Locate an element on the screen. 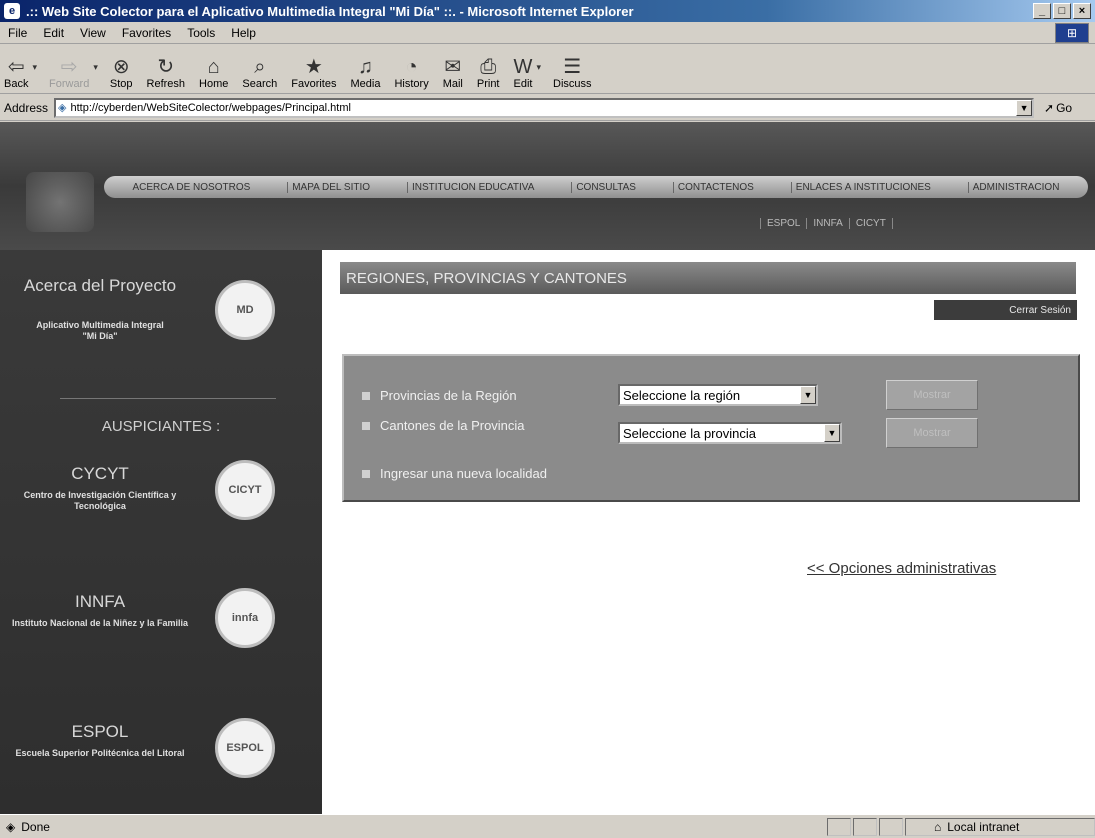 This screenshot has width=1095, height=838. word-edit-icon: W is located at coordinates (523, 67).